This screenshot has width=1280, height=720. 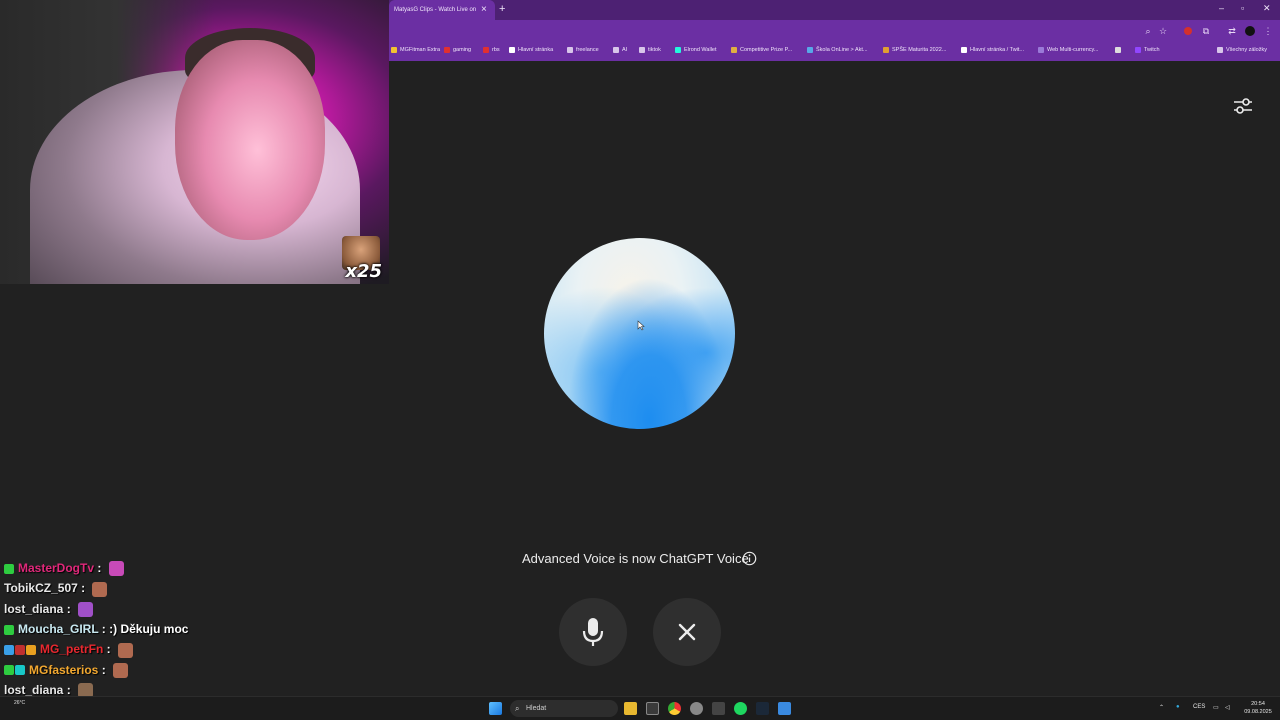 I want to click on bookmark-item: MGFitman Extra, so click(x=415, y=50).